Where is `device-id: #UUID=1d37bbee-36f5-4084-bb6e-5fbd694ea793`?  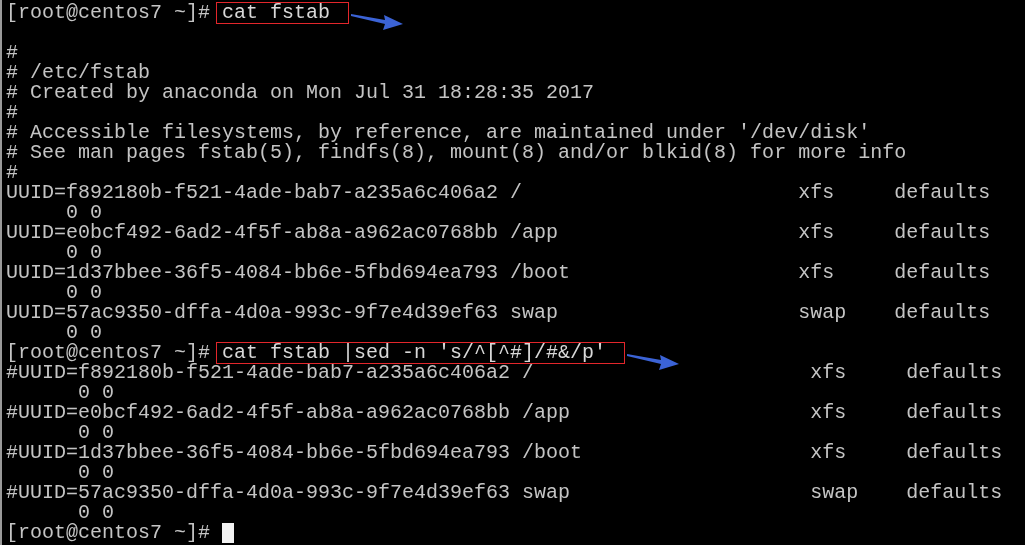 device-id: #UUID=1d37bbee-36f5-4084-bb6e-5fbd694ea793 is located at coordinates (258, 453).